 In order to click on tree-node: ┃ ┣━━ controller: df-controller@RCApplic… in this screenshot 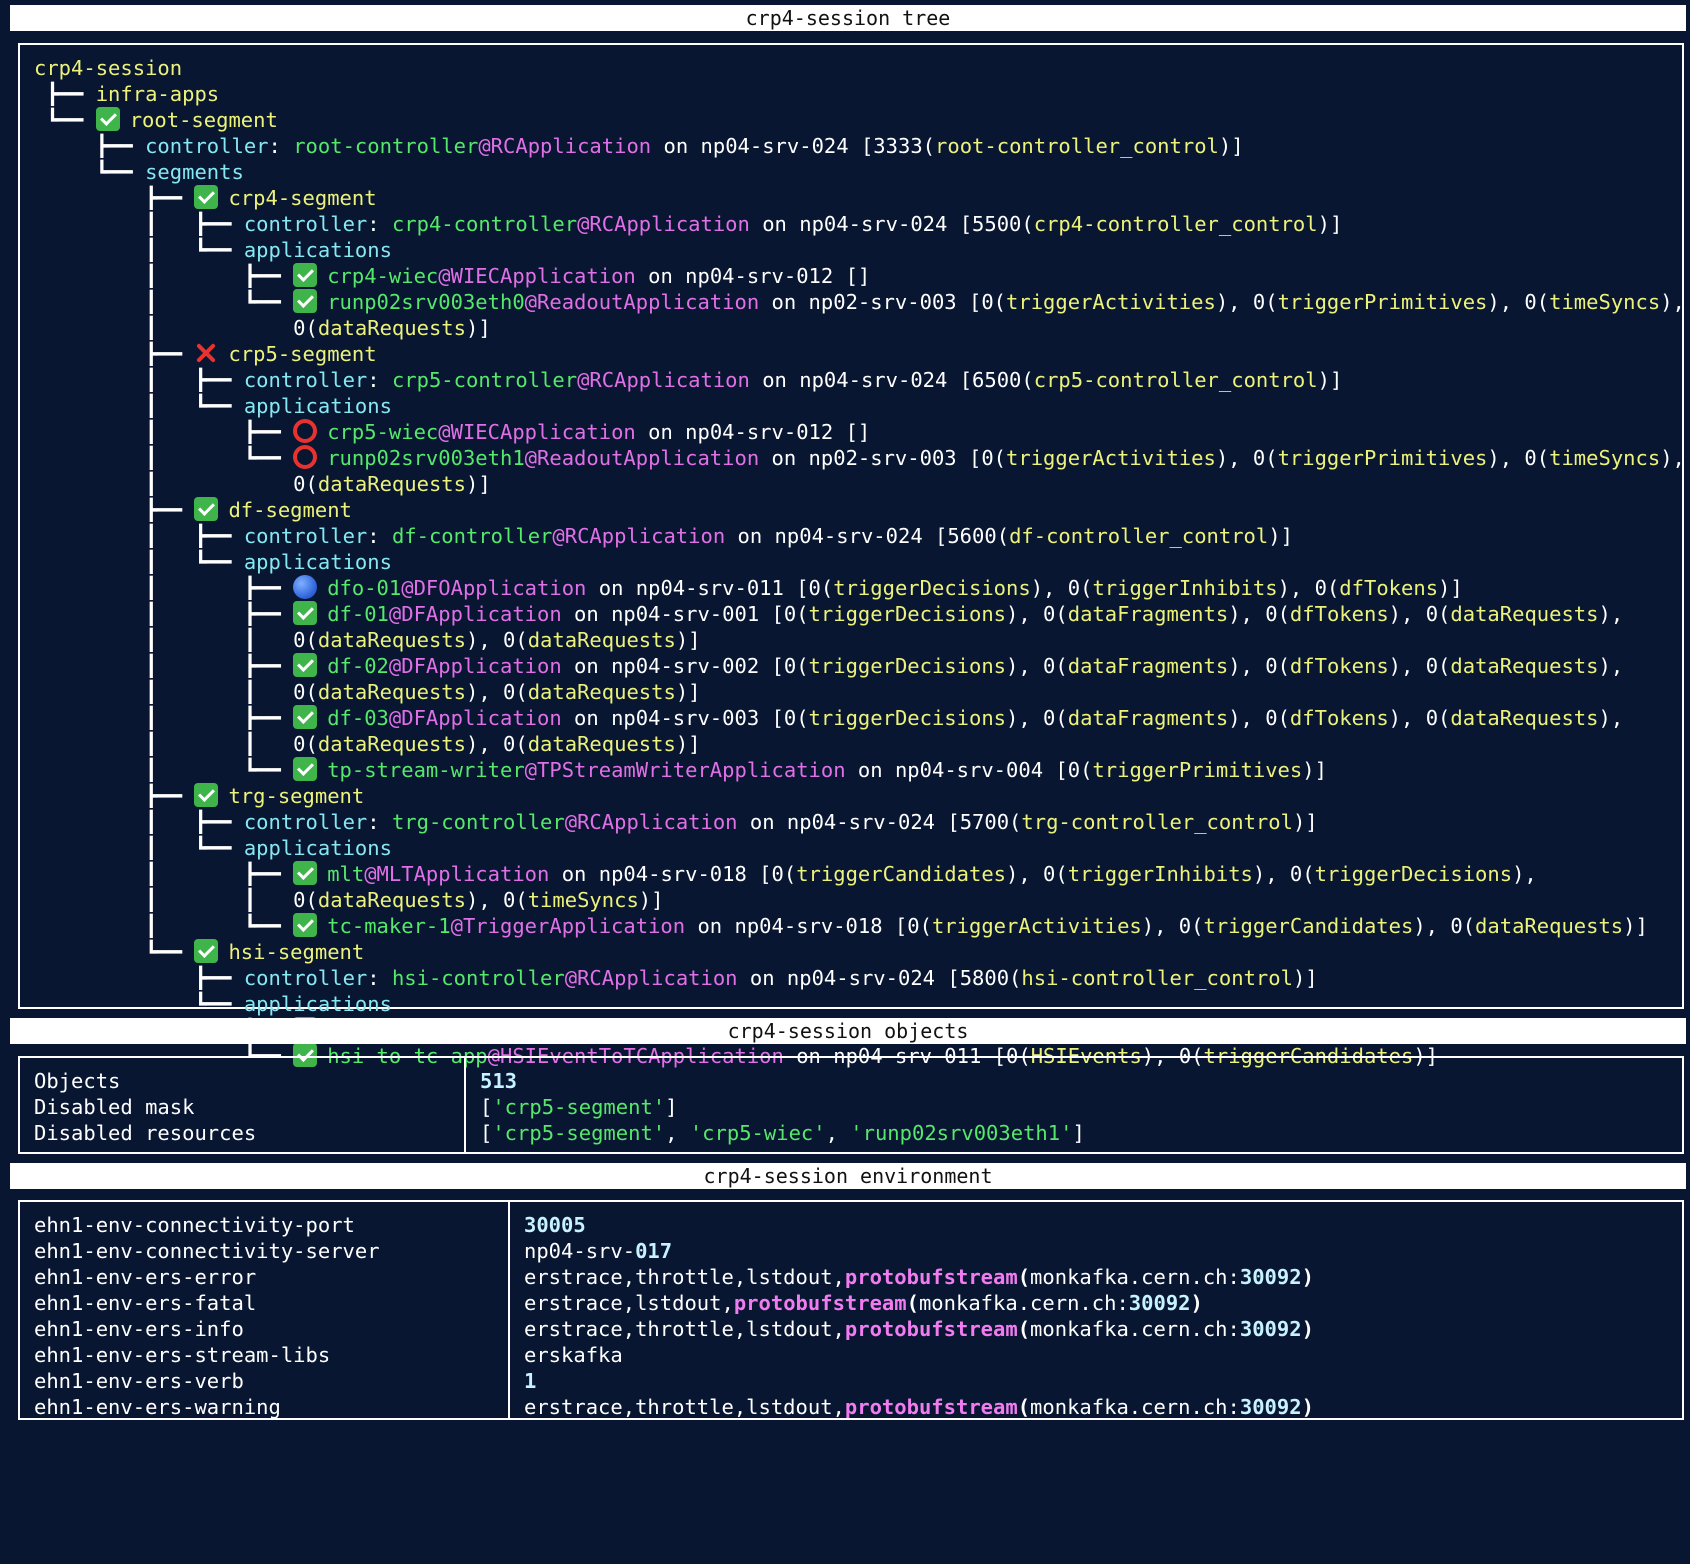, I will do `click(851, 536)`.